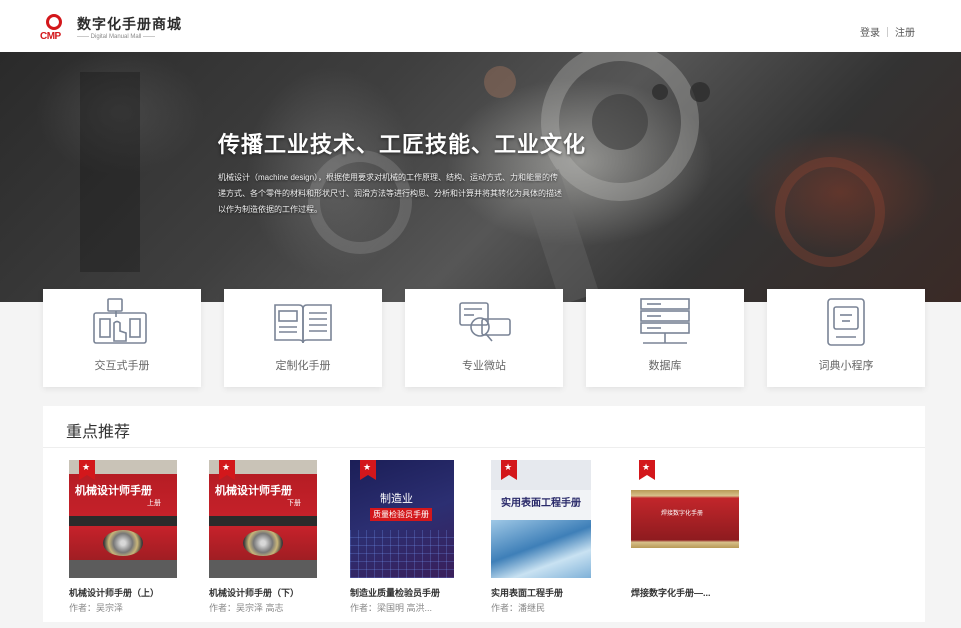 This screenshot has width=961, height=628. What do you see at coordinates (665, 366) in the screenshot?
I see `feature-label: 数据库` at bounding box center [665, 366].